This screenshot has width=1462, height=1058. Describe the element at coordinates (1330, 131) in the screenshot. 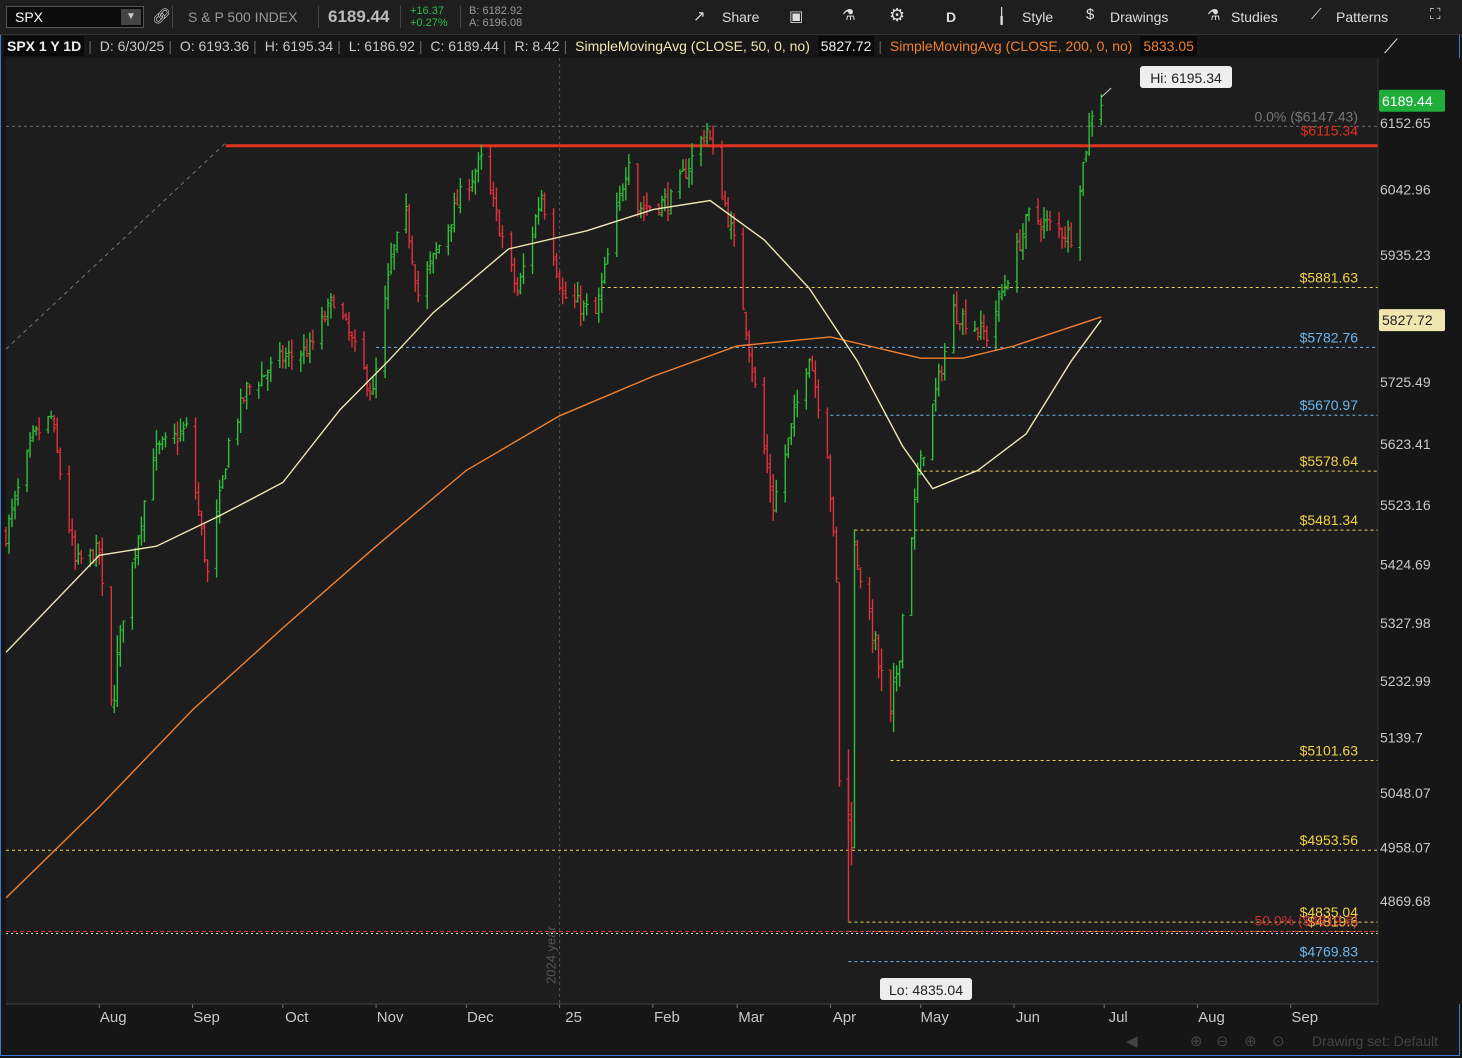

I see `resistance-label: $6115.34` at that location.